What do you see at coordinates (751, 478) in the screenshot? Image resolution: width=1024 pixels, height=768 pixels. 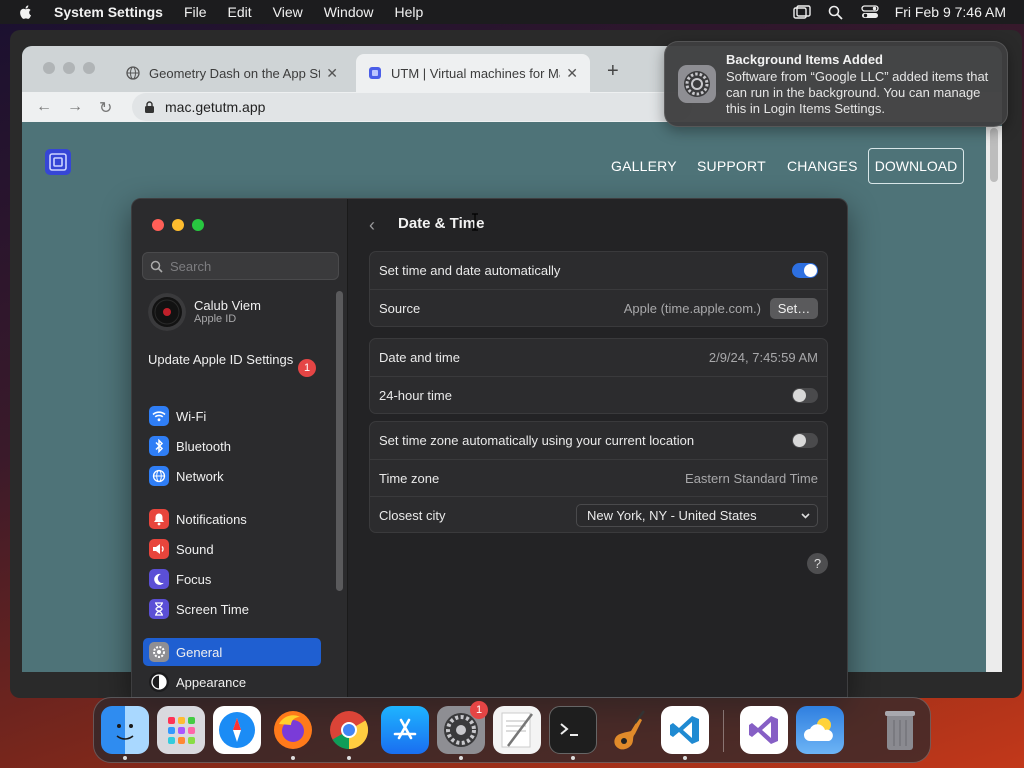 I see `time-zone-value: Eastern Standard Time` at bounding box center [751, 478].